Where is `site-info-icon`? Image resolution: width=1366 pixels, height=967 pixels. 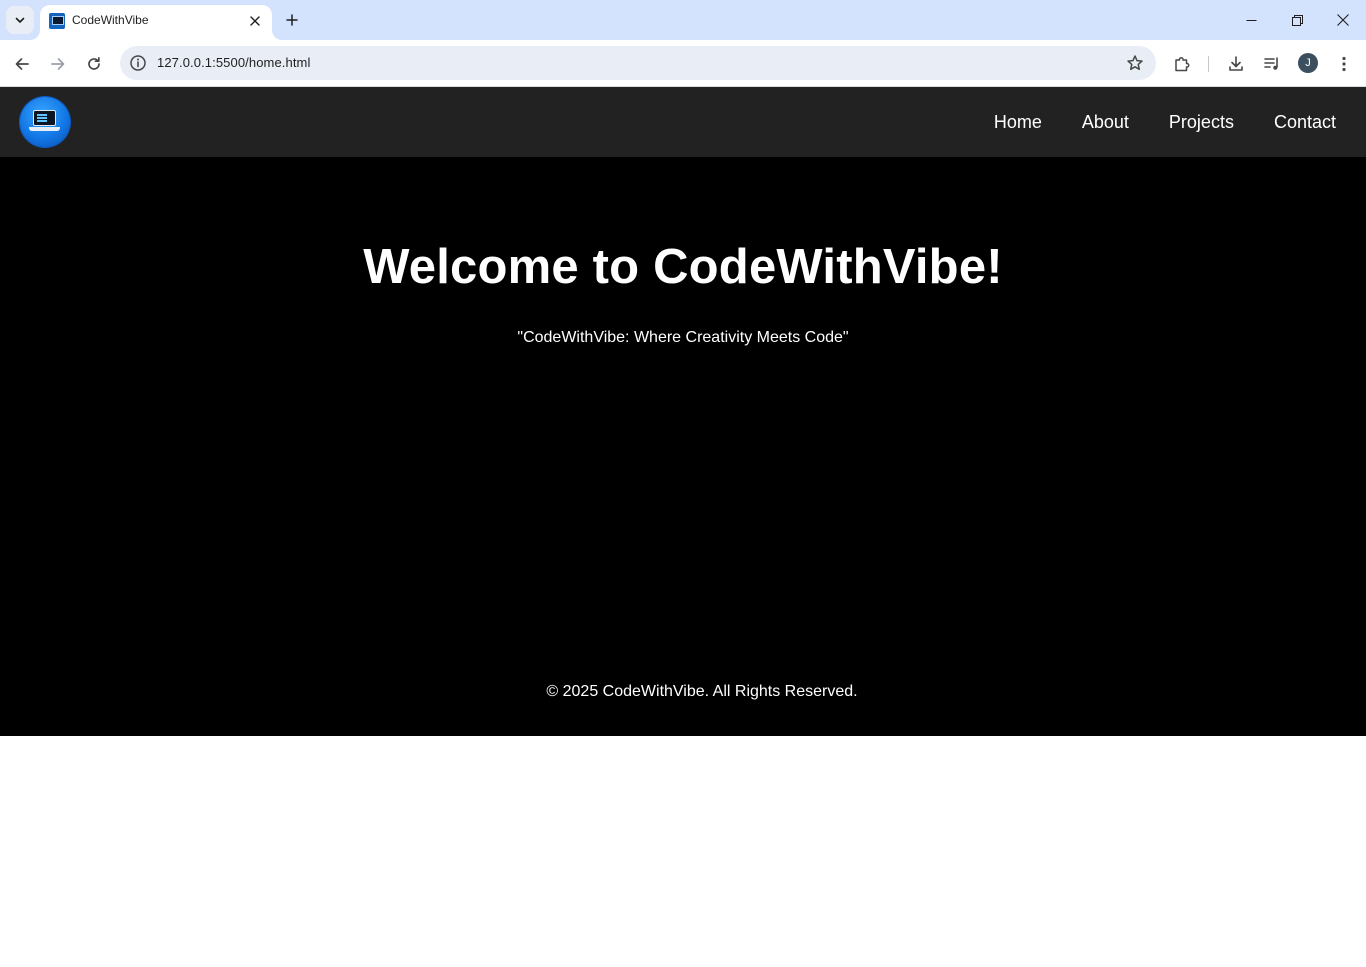
site-info-icon is located at coordinates (138, 63).